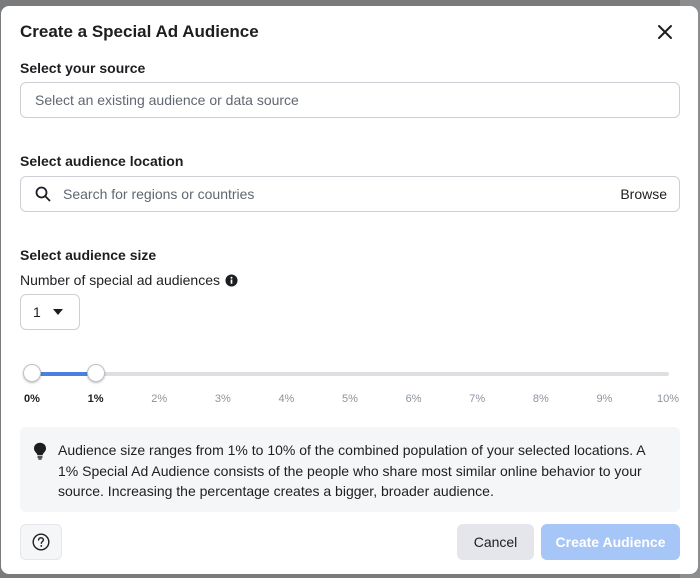 The width and height of the screenshot is (700, 578). I want to click on slider-tick-label: 9%, so click(604, 399).